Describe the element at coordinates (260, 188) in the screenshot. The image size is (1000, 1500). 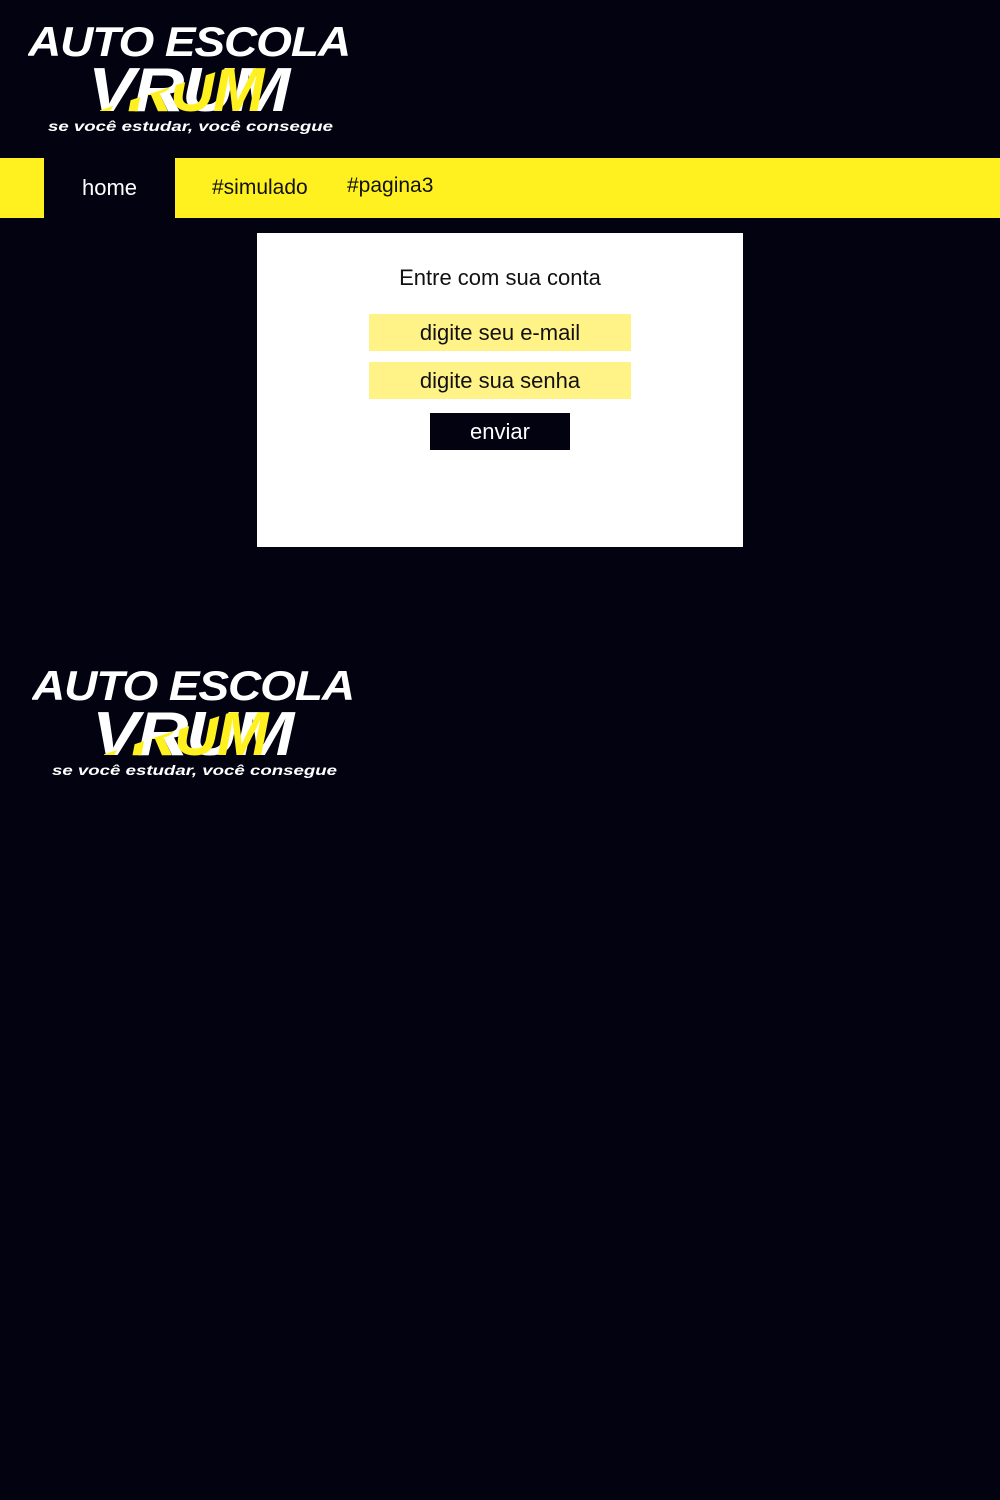
I see `nav-simulado: #simulado` at that location.